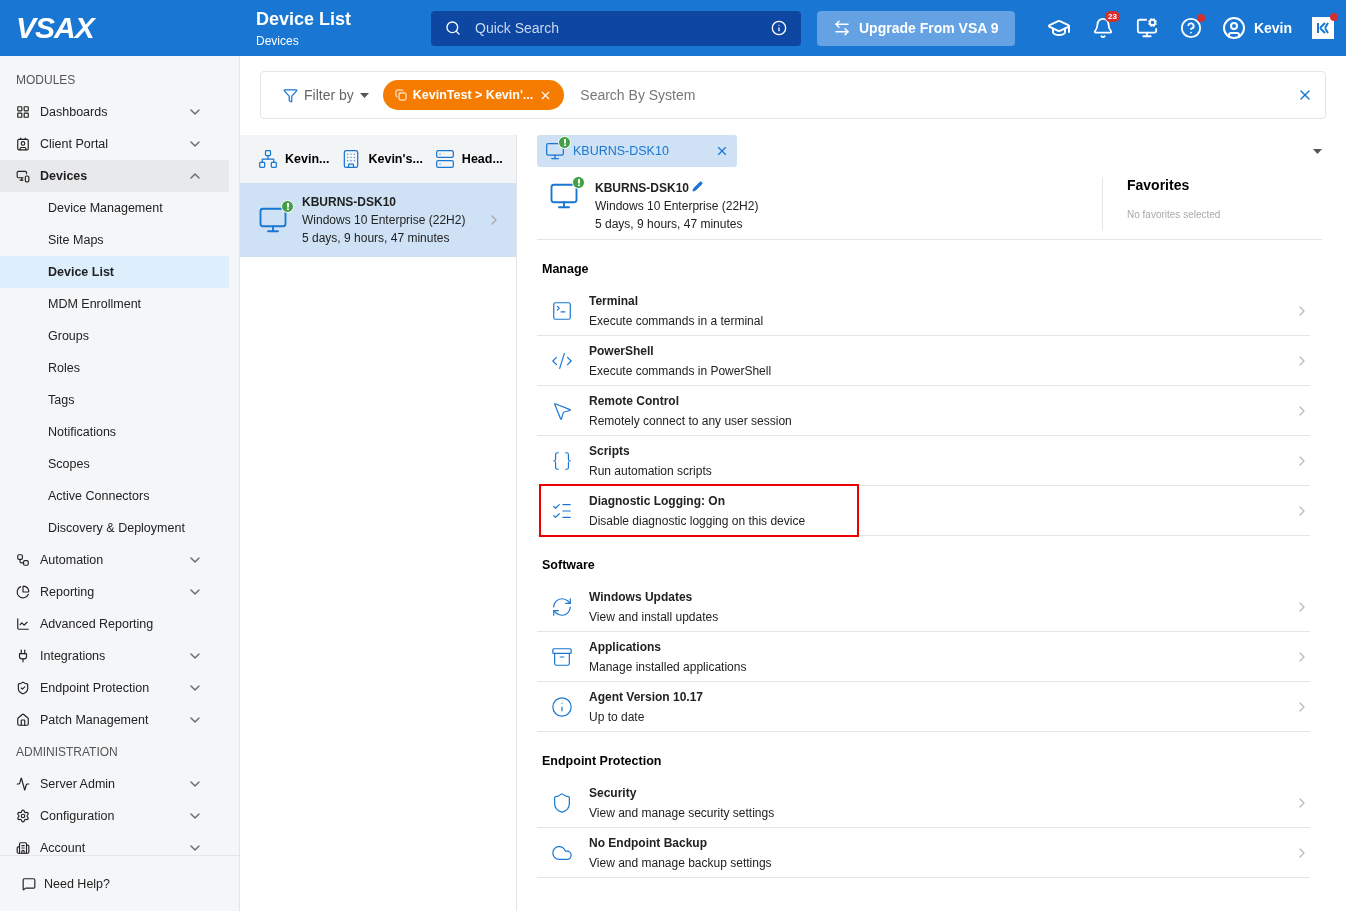 Image resolution: width=1346 pixels, height=911 pixels. Describe the element at coordinates (622, 350) in the screenshot. I see `action-title: PowerShell` at that location.